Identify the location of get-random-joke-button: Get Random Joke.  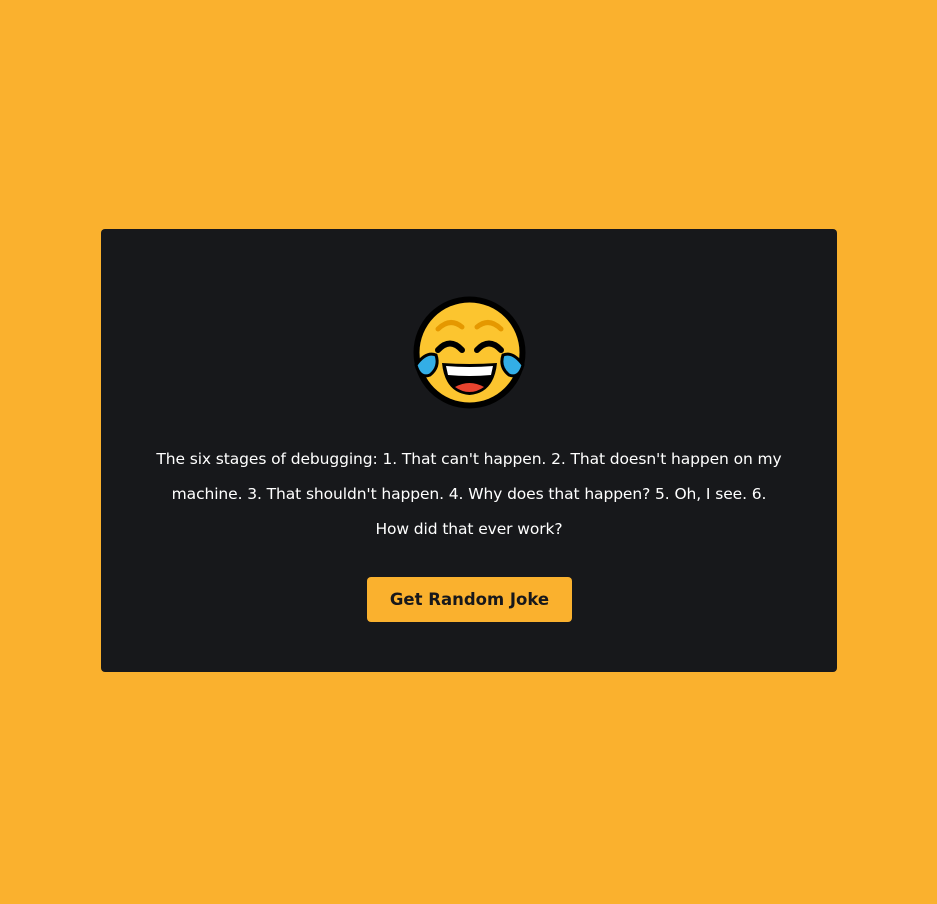
(469, 599).